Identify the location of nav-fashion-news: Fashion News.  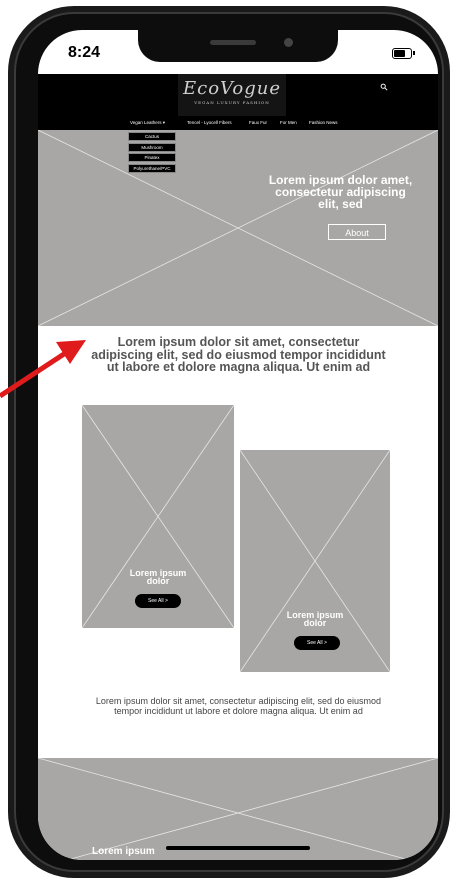
(323, 122).